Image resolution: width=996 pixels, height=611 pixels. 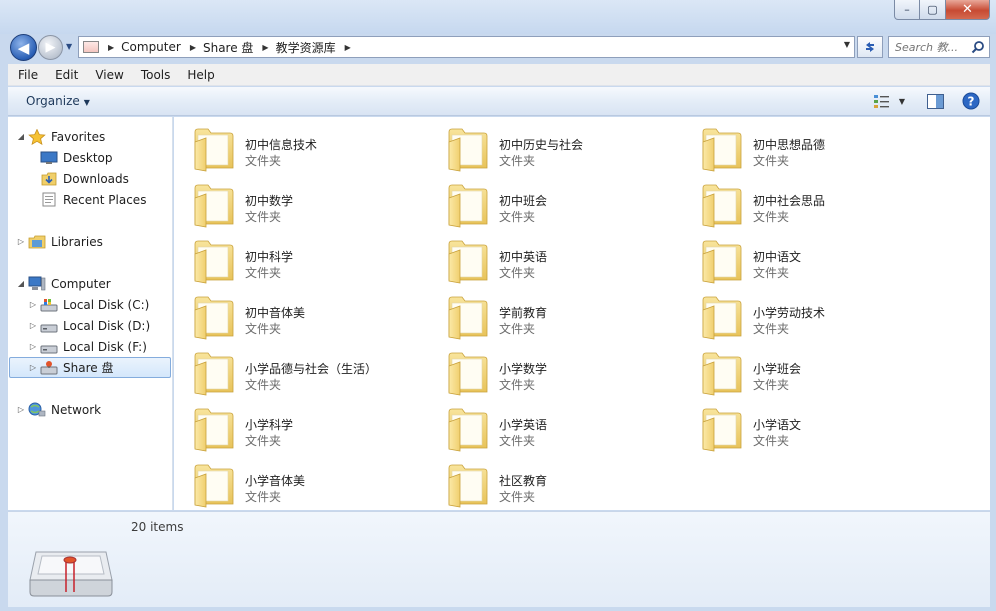 I want to click on back-button: ◀, so click(x=23, y=47).